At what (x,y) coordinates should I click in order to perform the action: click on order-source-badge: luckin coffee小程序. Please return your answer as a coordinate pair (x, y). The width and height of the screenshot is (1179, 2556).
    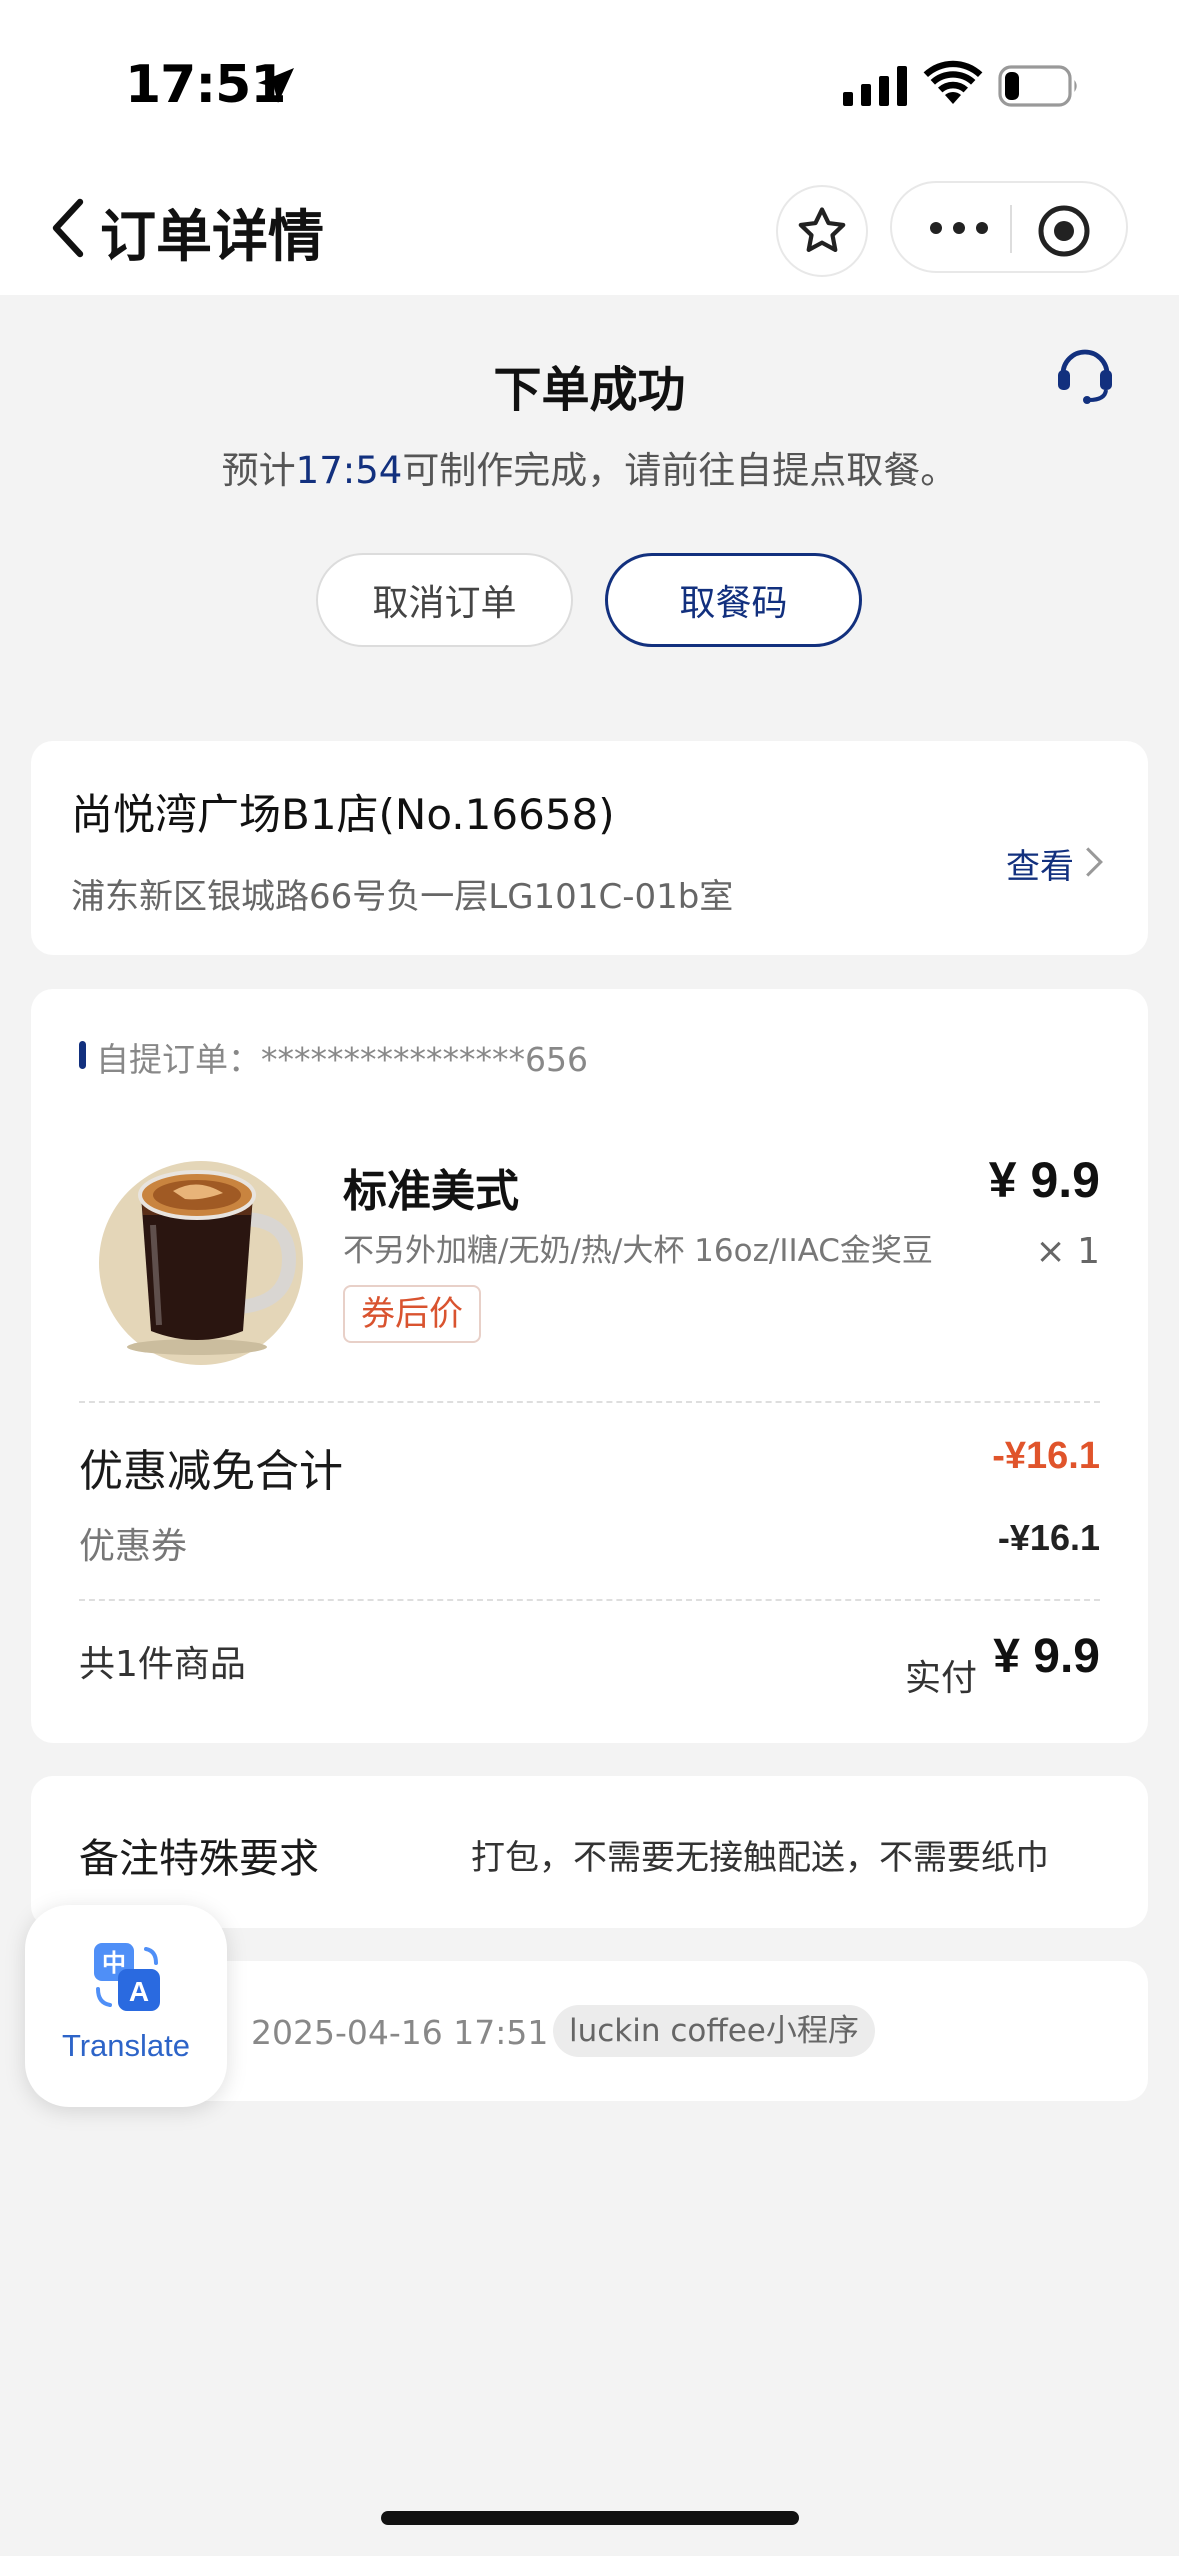
    Looking at the image, I should click on (714, 2031).